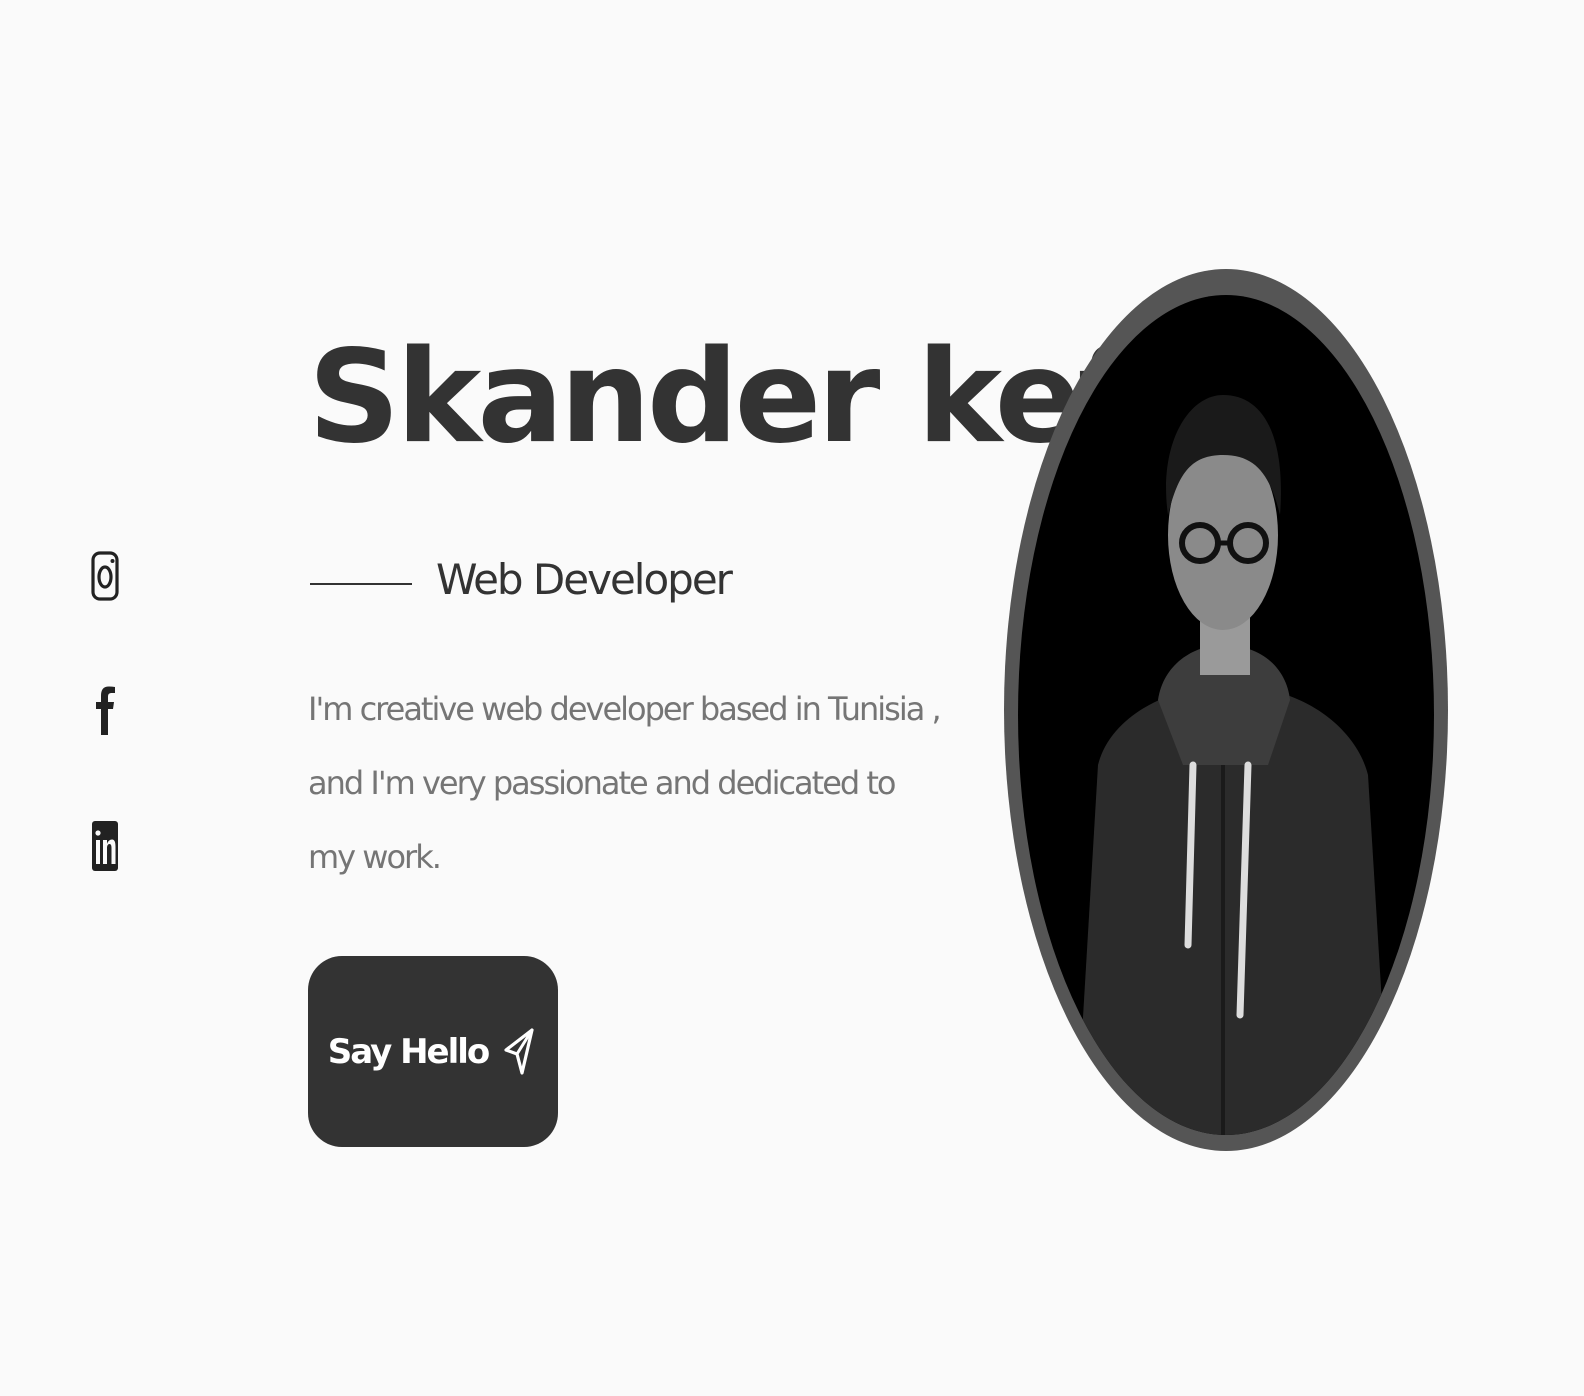 The height and width of the screenshot is (1396, 1584). I want to click on linkedin-link, so click(106, 846).